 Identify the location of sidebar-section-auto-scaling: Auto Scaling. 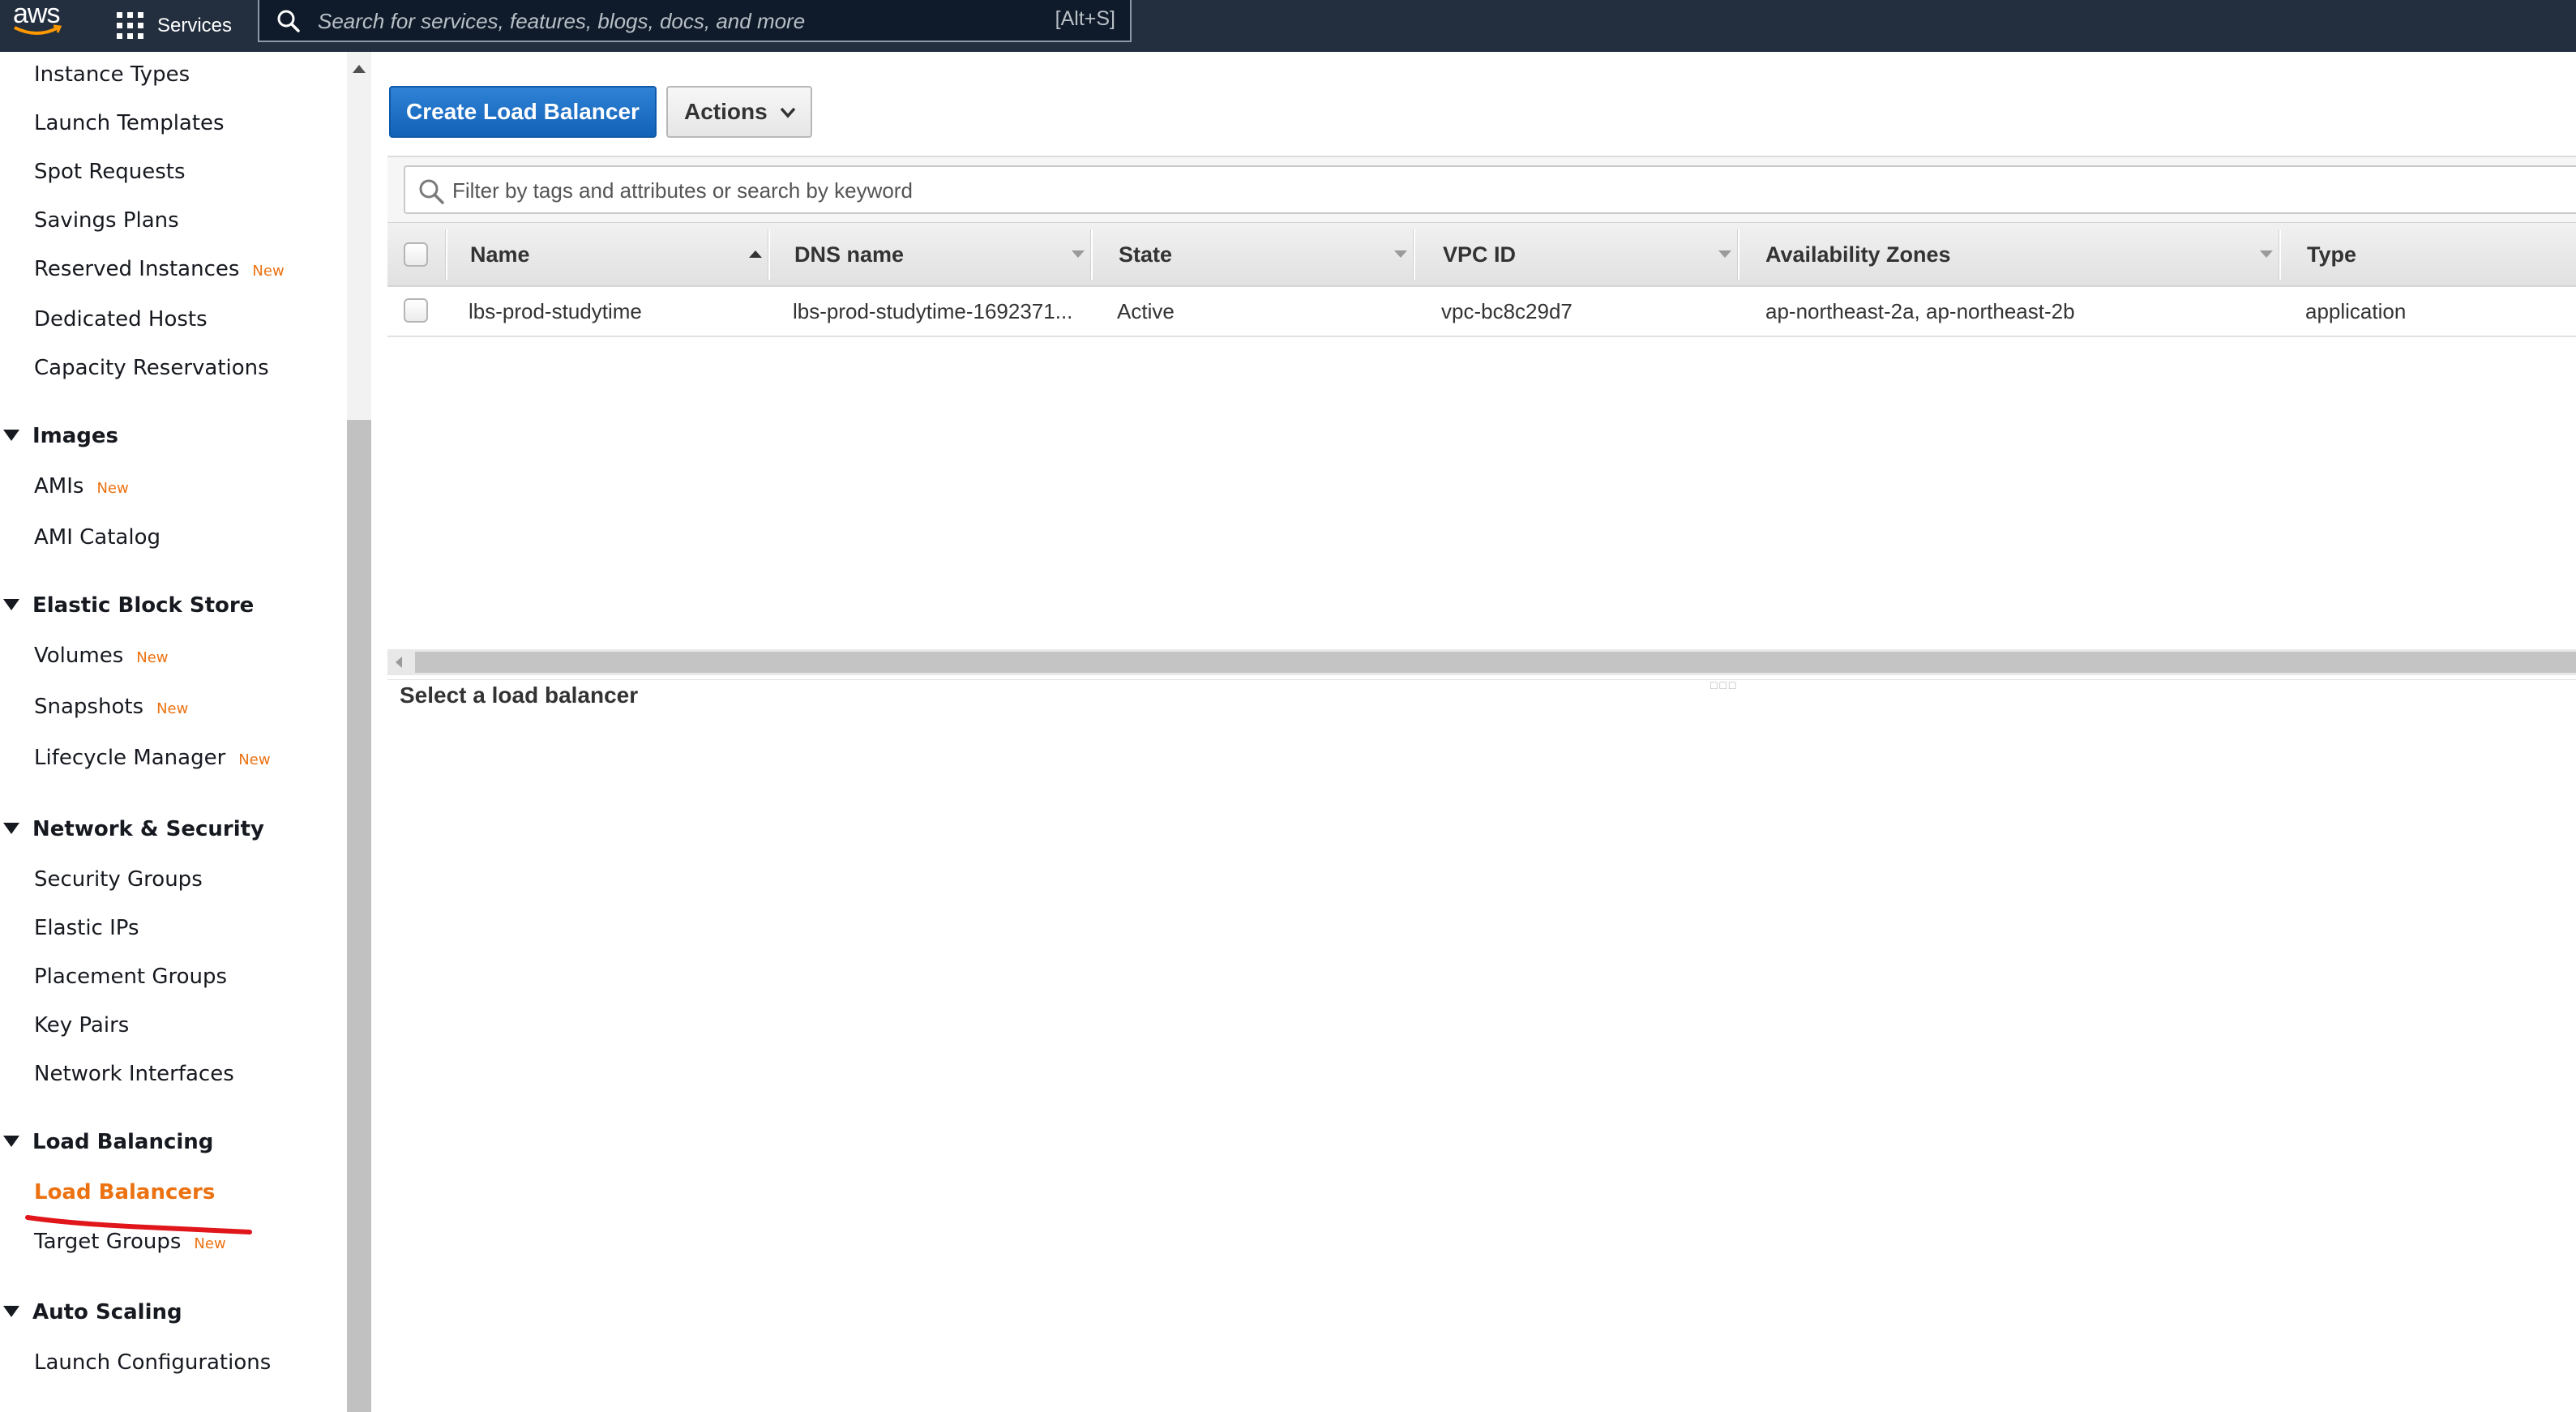
(92, 1312).